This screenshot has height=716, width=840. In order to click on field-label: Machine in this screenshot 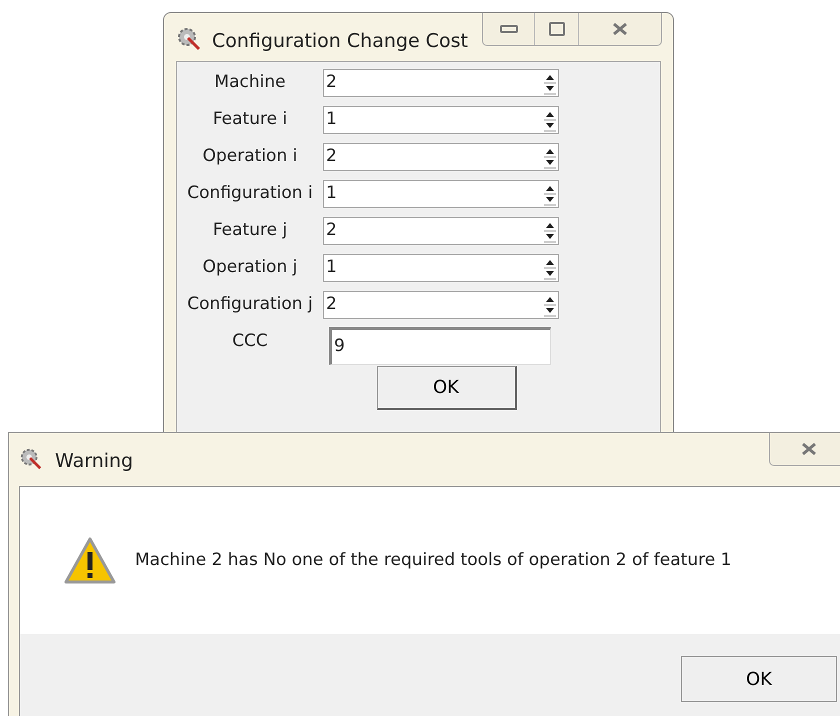, I will do `click(250, 82)`.